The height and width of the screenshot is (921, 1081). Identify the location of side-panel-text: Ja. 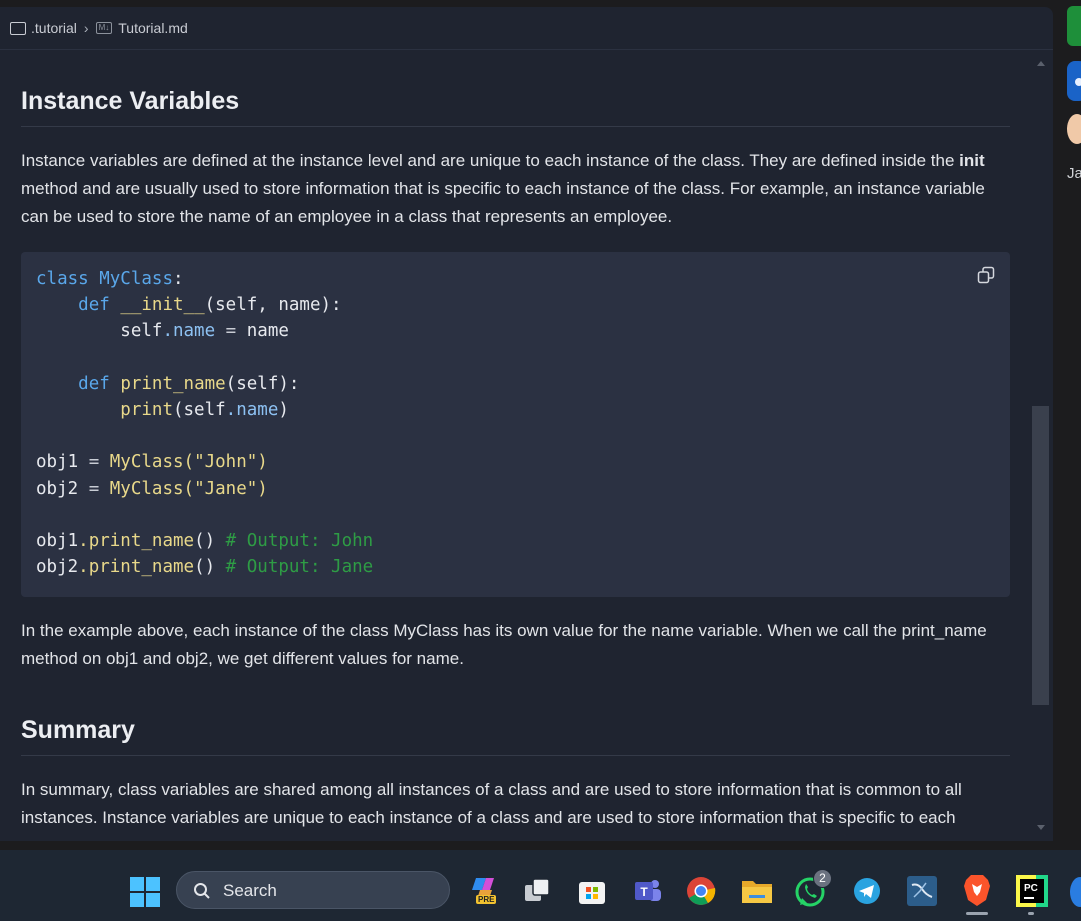
(1074, 173).